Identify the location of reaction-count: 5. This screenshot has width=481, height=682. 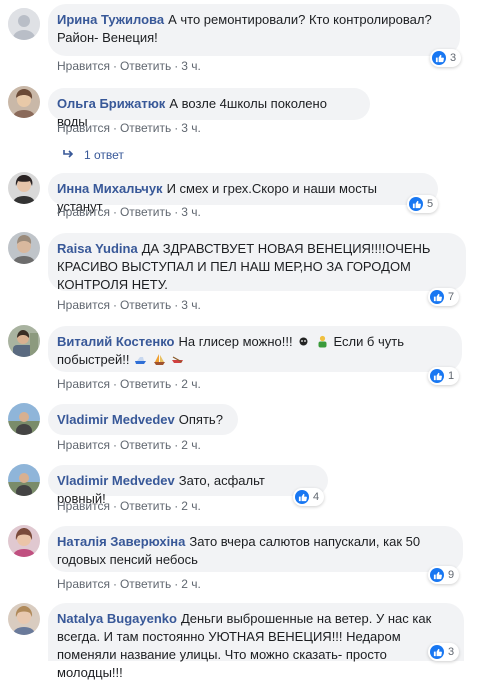
(423, 204).